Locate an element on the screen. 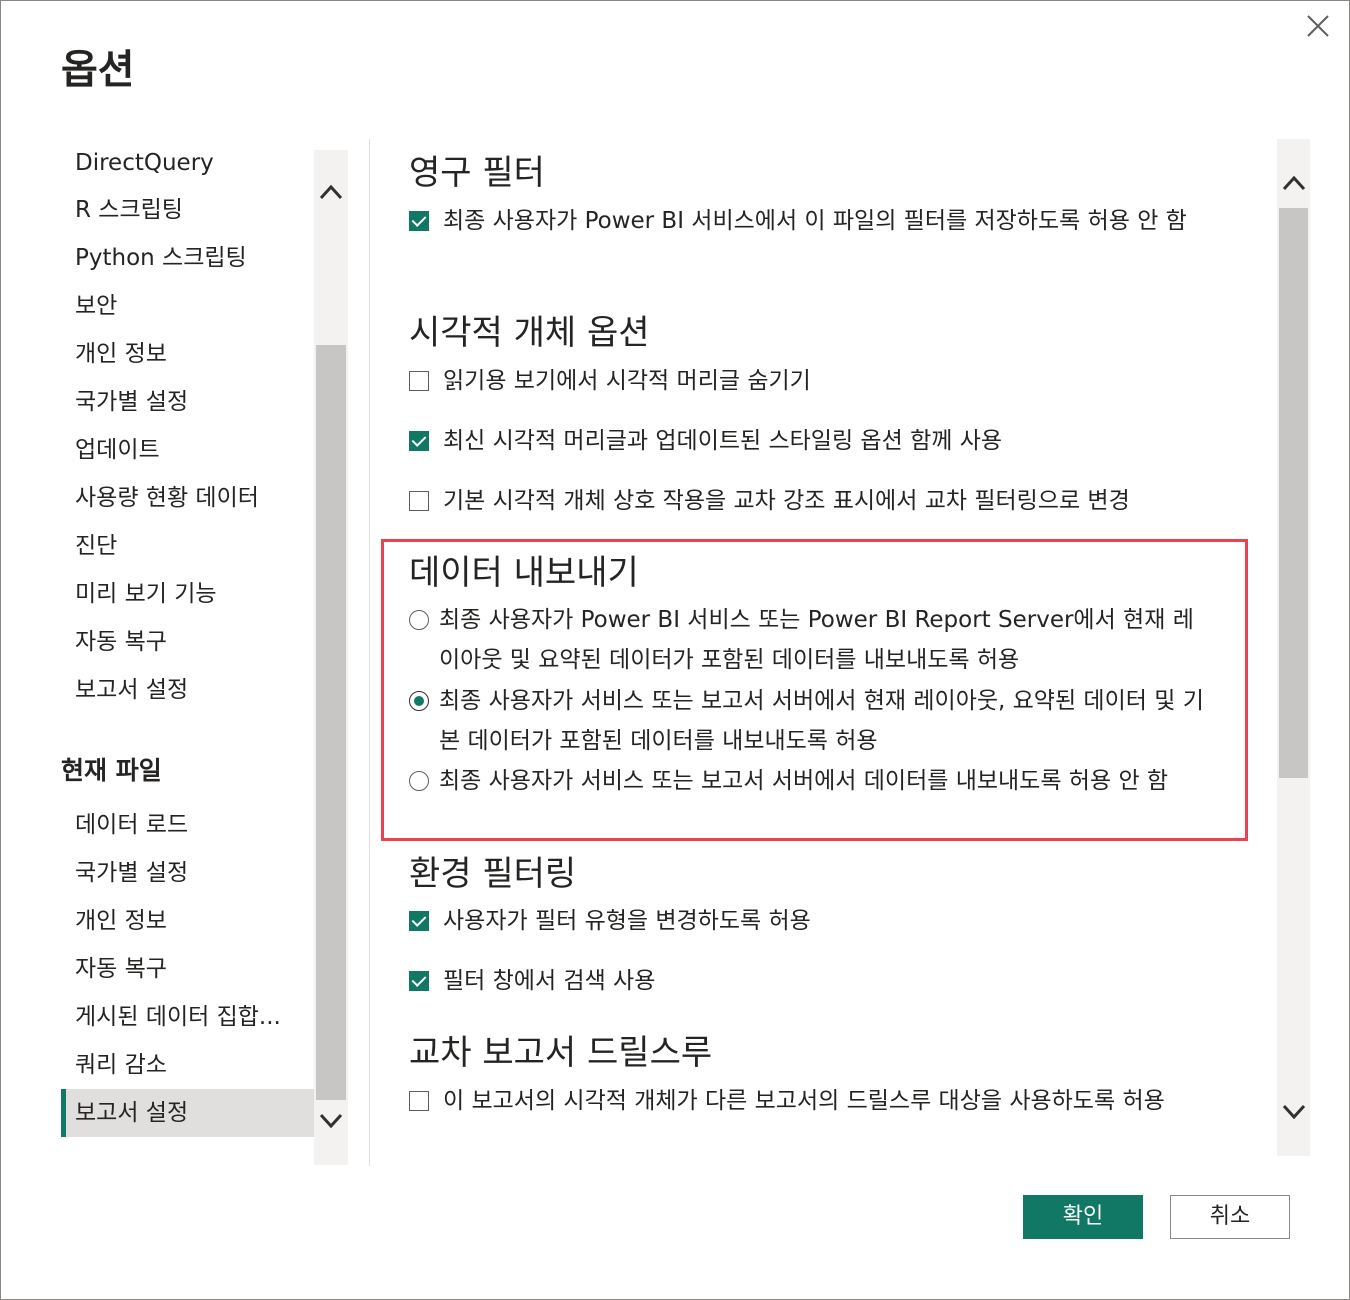  nav-item-diagnostics: 진단 is located at coordinates (187, 546).